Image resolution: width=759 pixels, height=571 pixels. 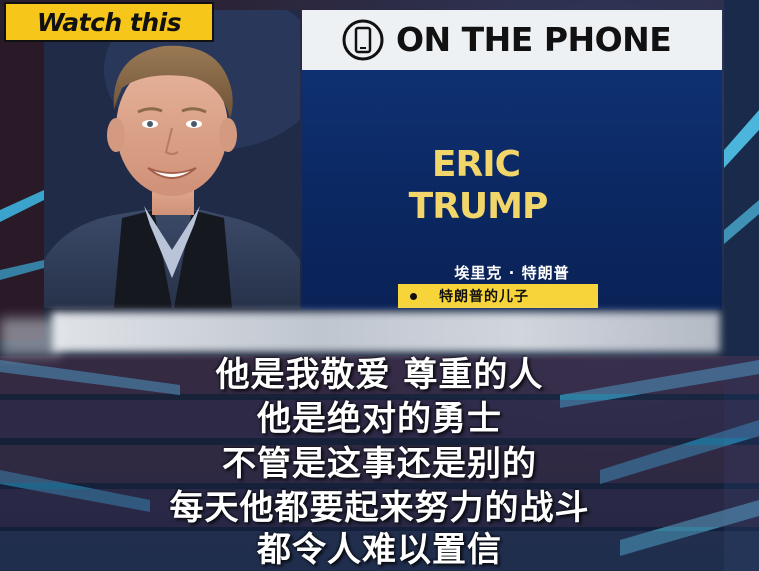 What do you see at coordinates (363, 40) in the screenshot?
I see `phone-icon` at bounding box center [363, 40].